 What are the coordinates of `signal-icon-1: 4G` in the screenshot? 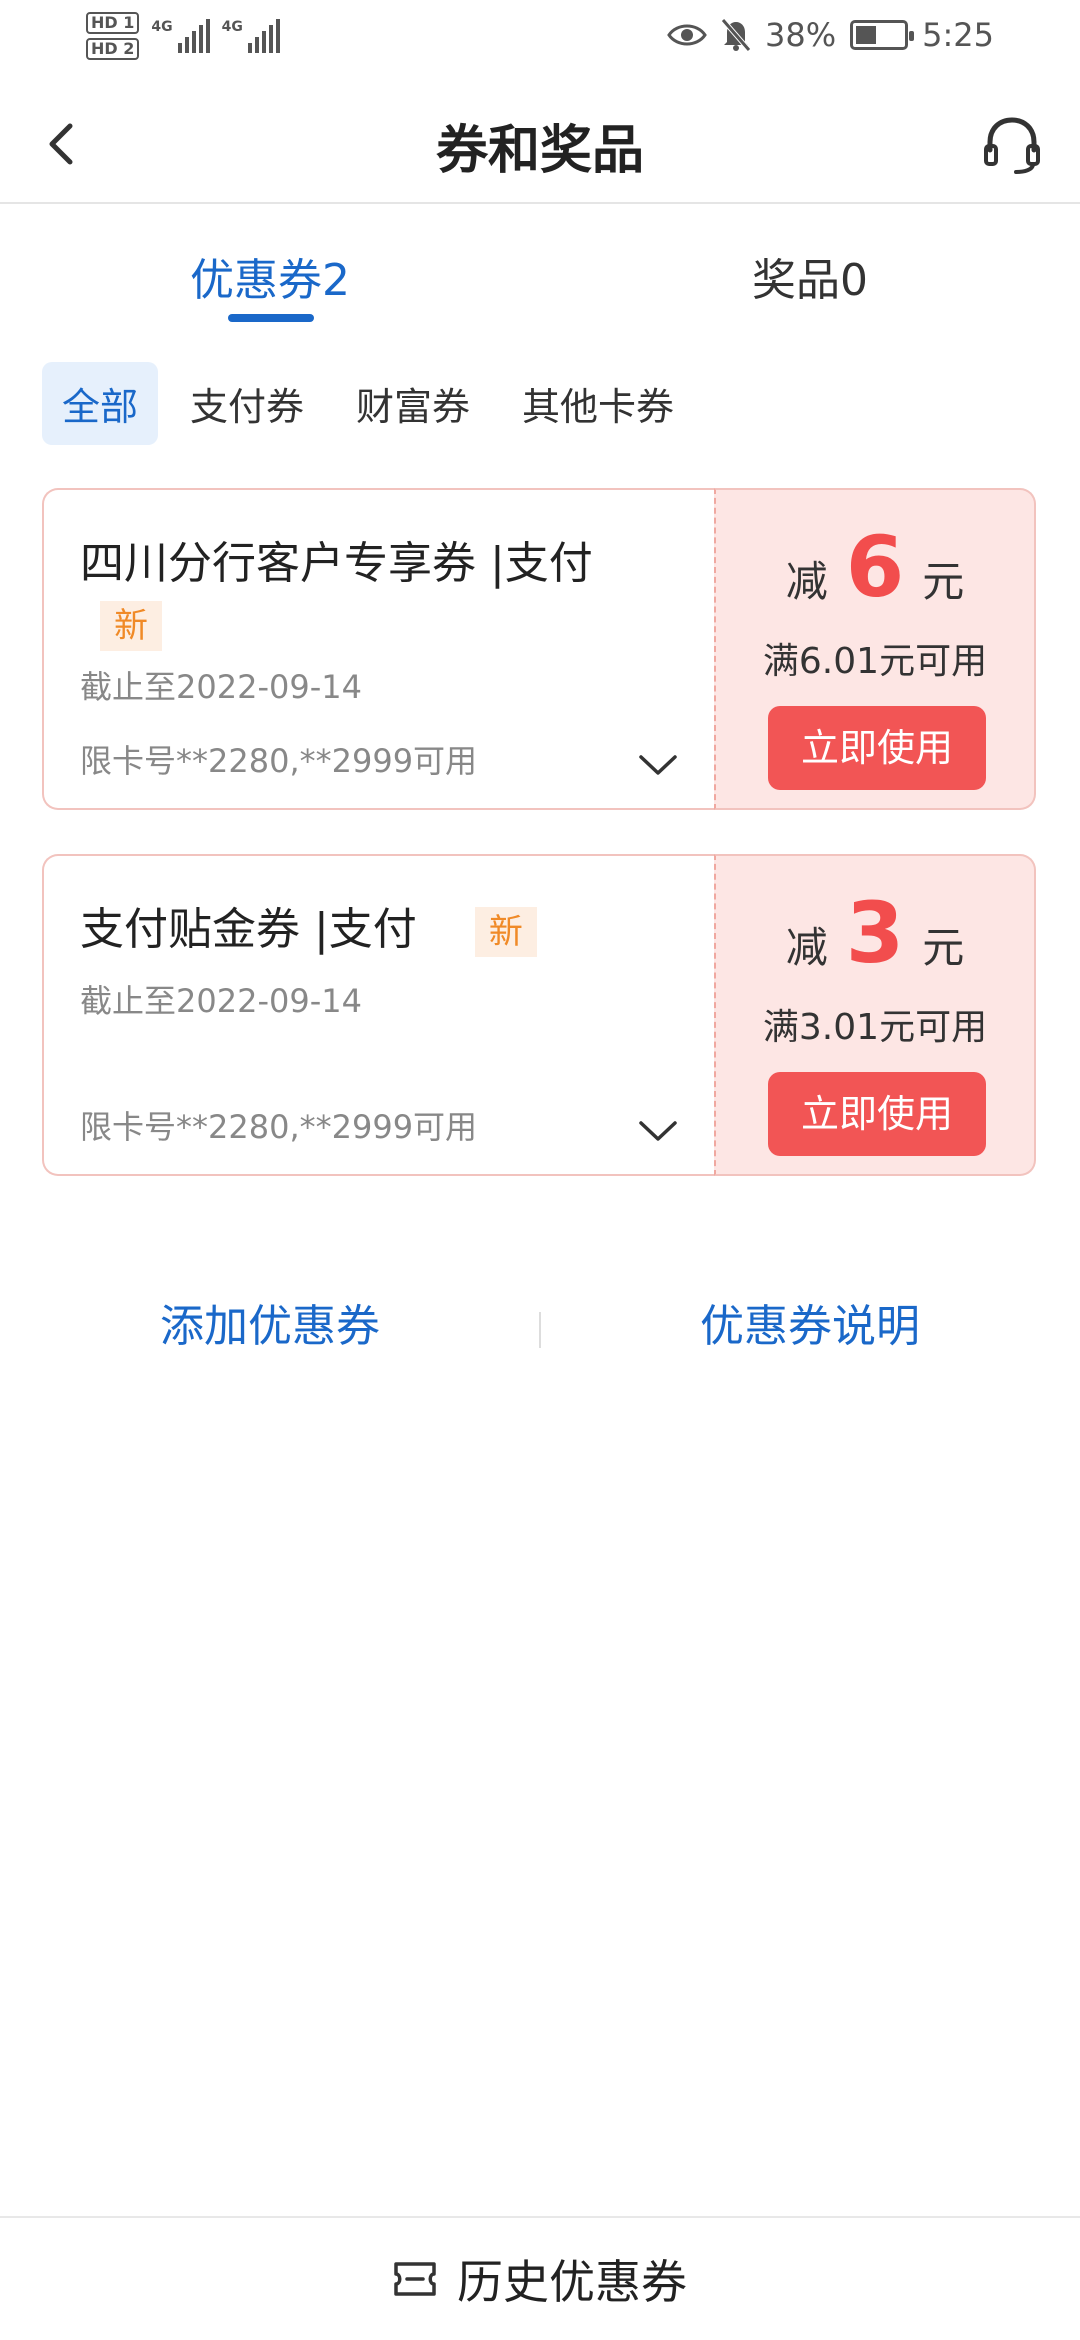 It's located at (180, 36).